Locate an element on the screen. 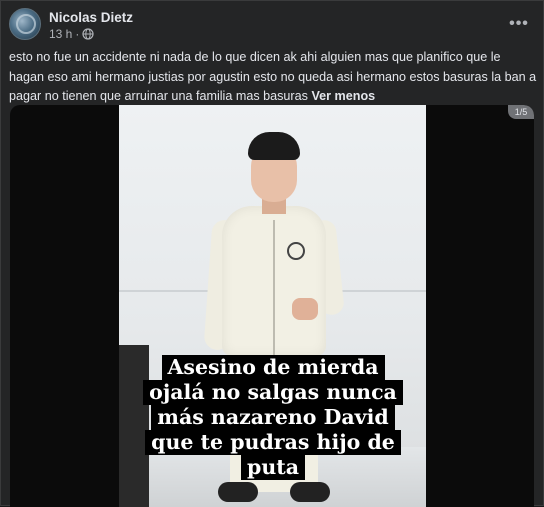 The width and height of the screenshot is (544, 507). photo-counter: 1/5 is located at coordinates (521, 112).